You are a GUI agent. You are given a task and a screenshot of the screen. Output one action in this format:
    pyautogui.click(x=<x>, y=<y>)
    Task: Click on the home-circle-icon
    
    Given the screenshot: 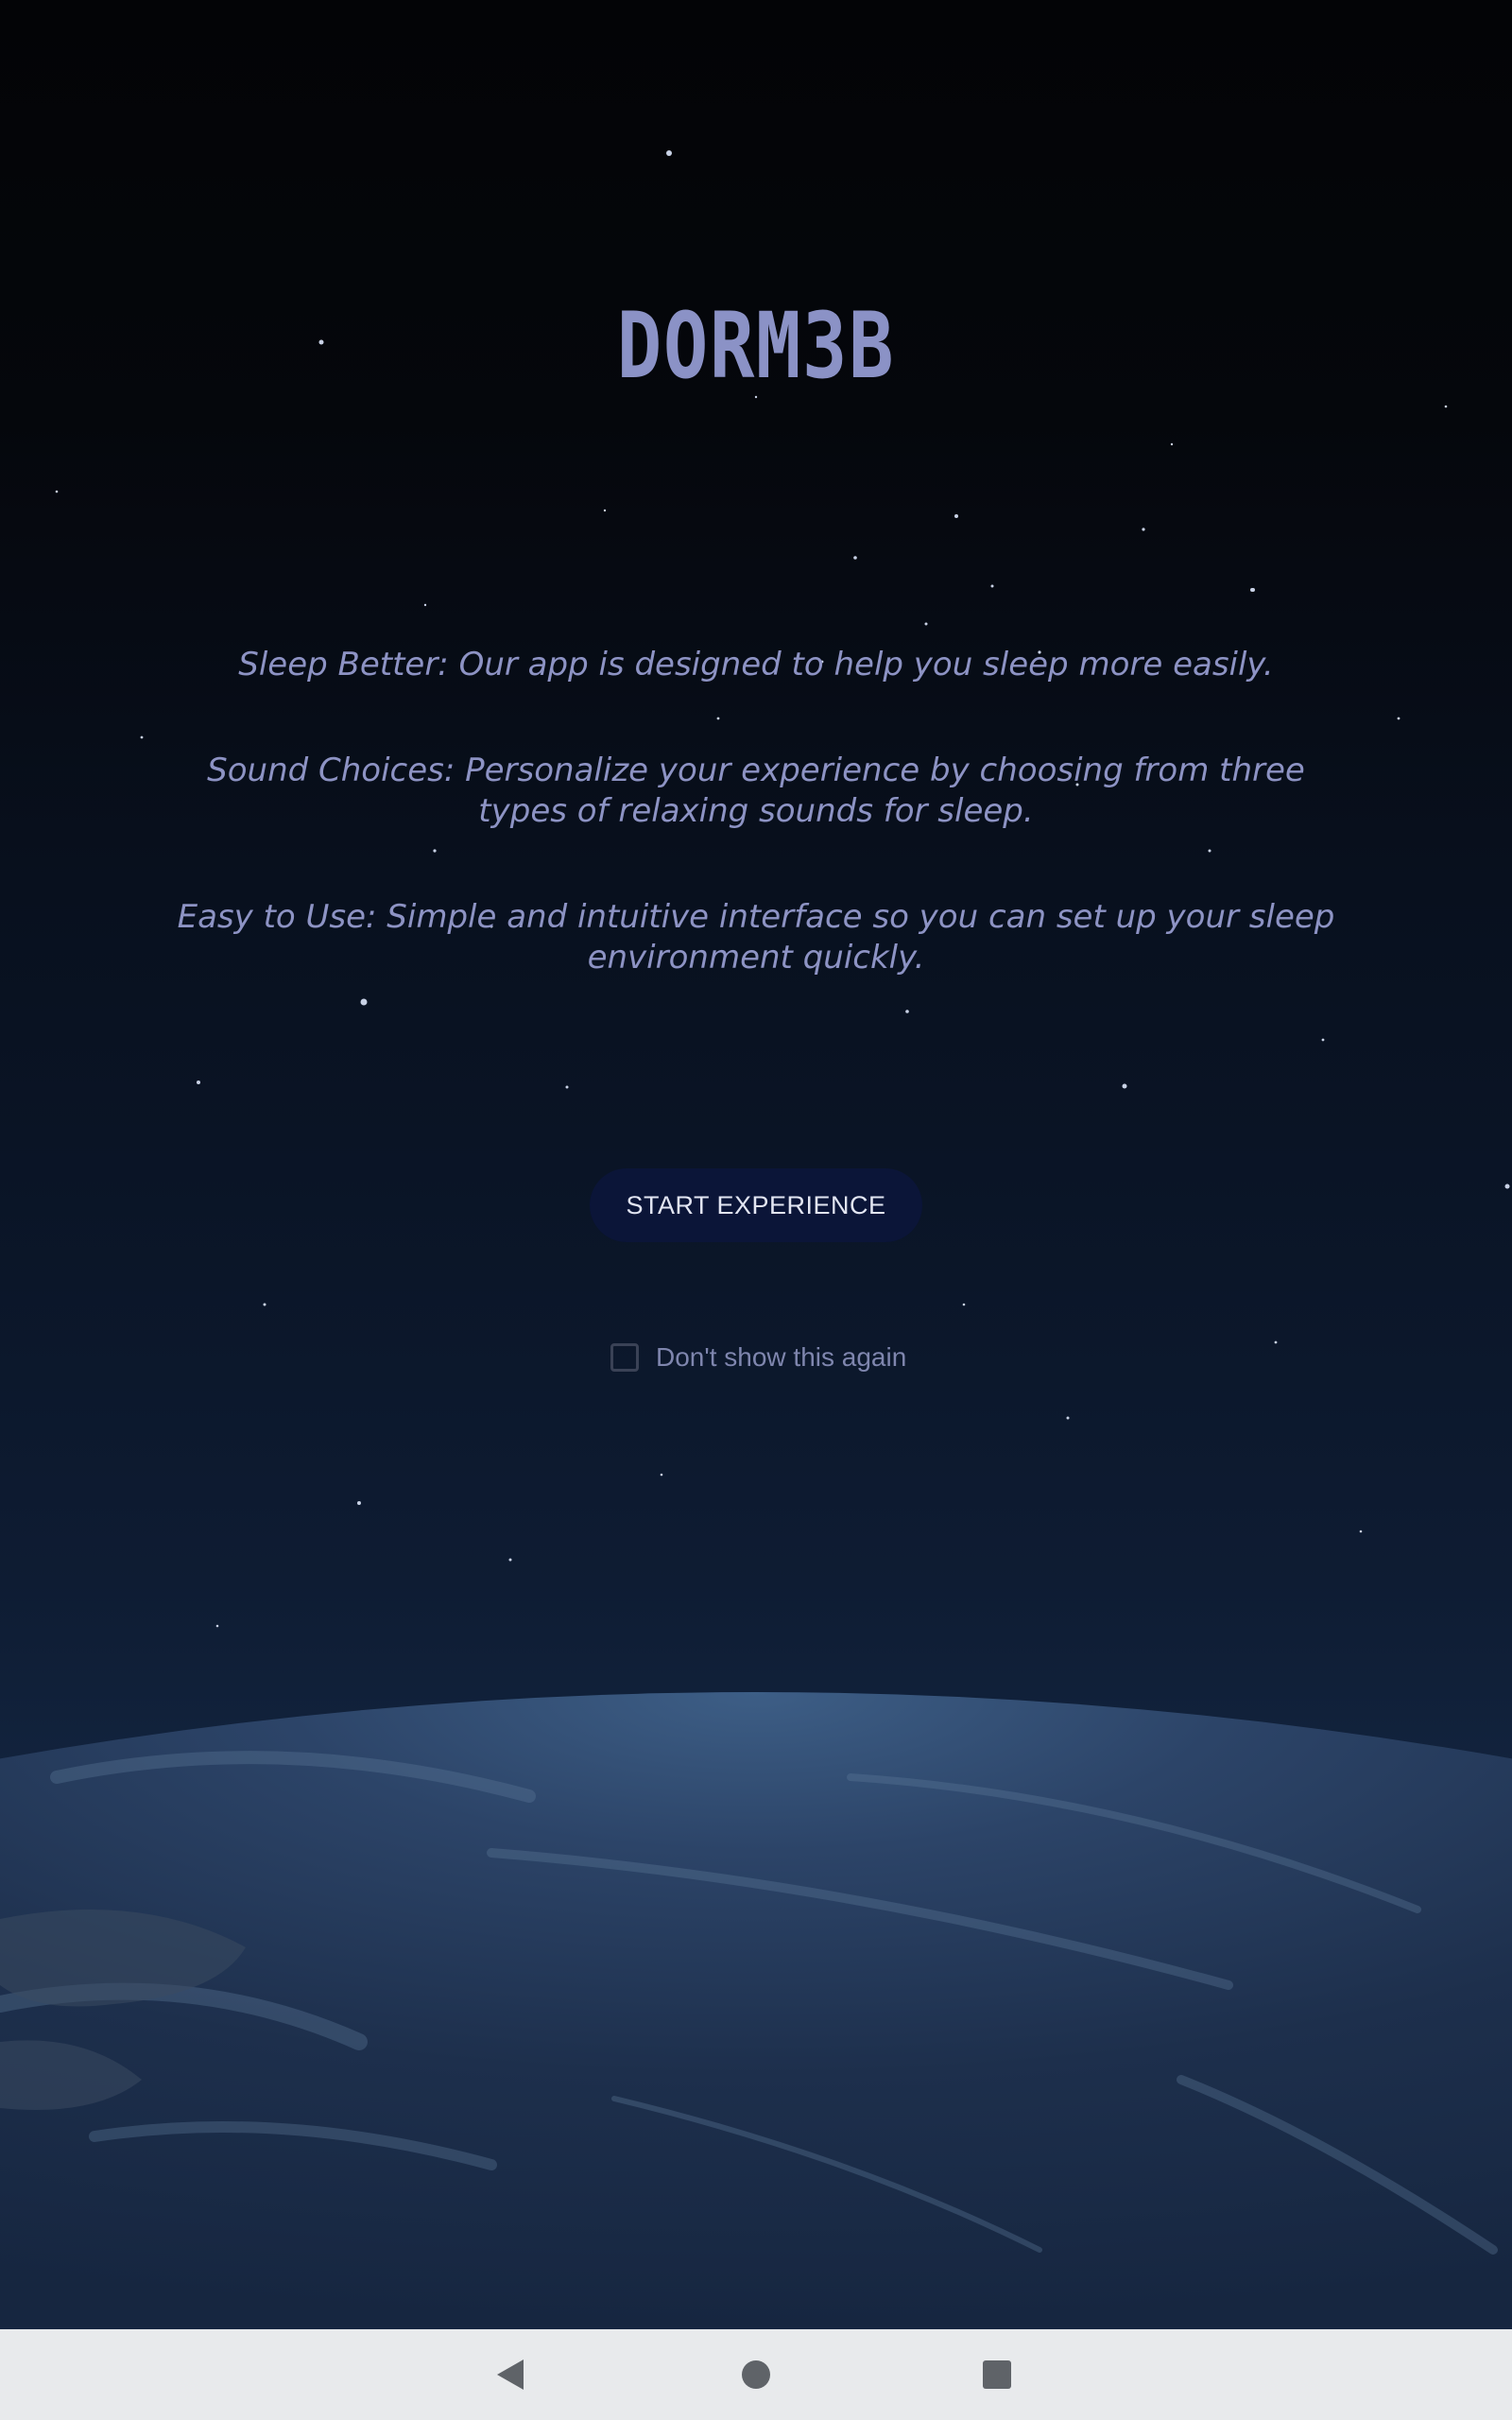 What is the action you would take?
    pyautogui.click(x=756, y=2374)
    